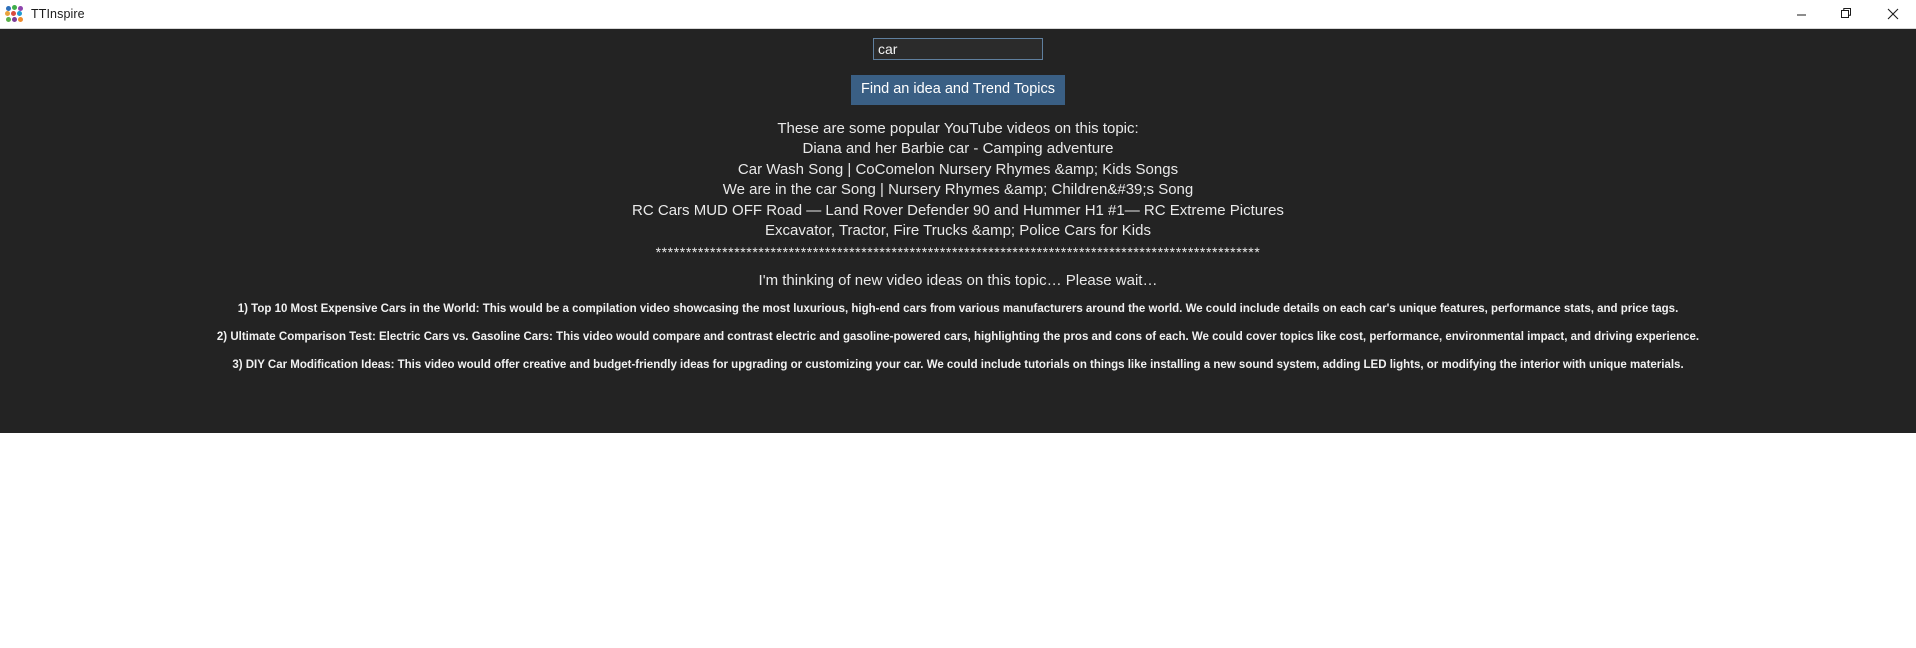  What do you see at coordinates (957, 90) in the screenshot?
I see `find-idea-button: Find an idea and Trend Topics` at bounding box center [957, 90].